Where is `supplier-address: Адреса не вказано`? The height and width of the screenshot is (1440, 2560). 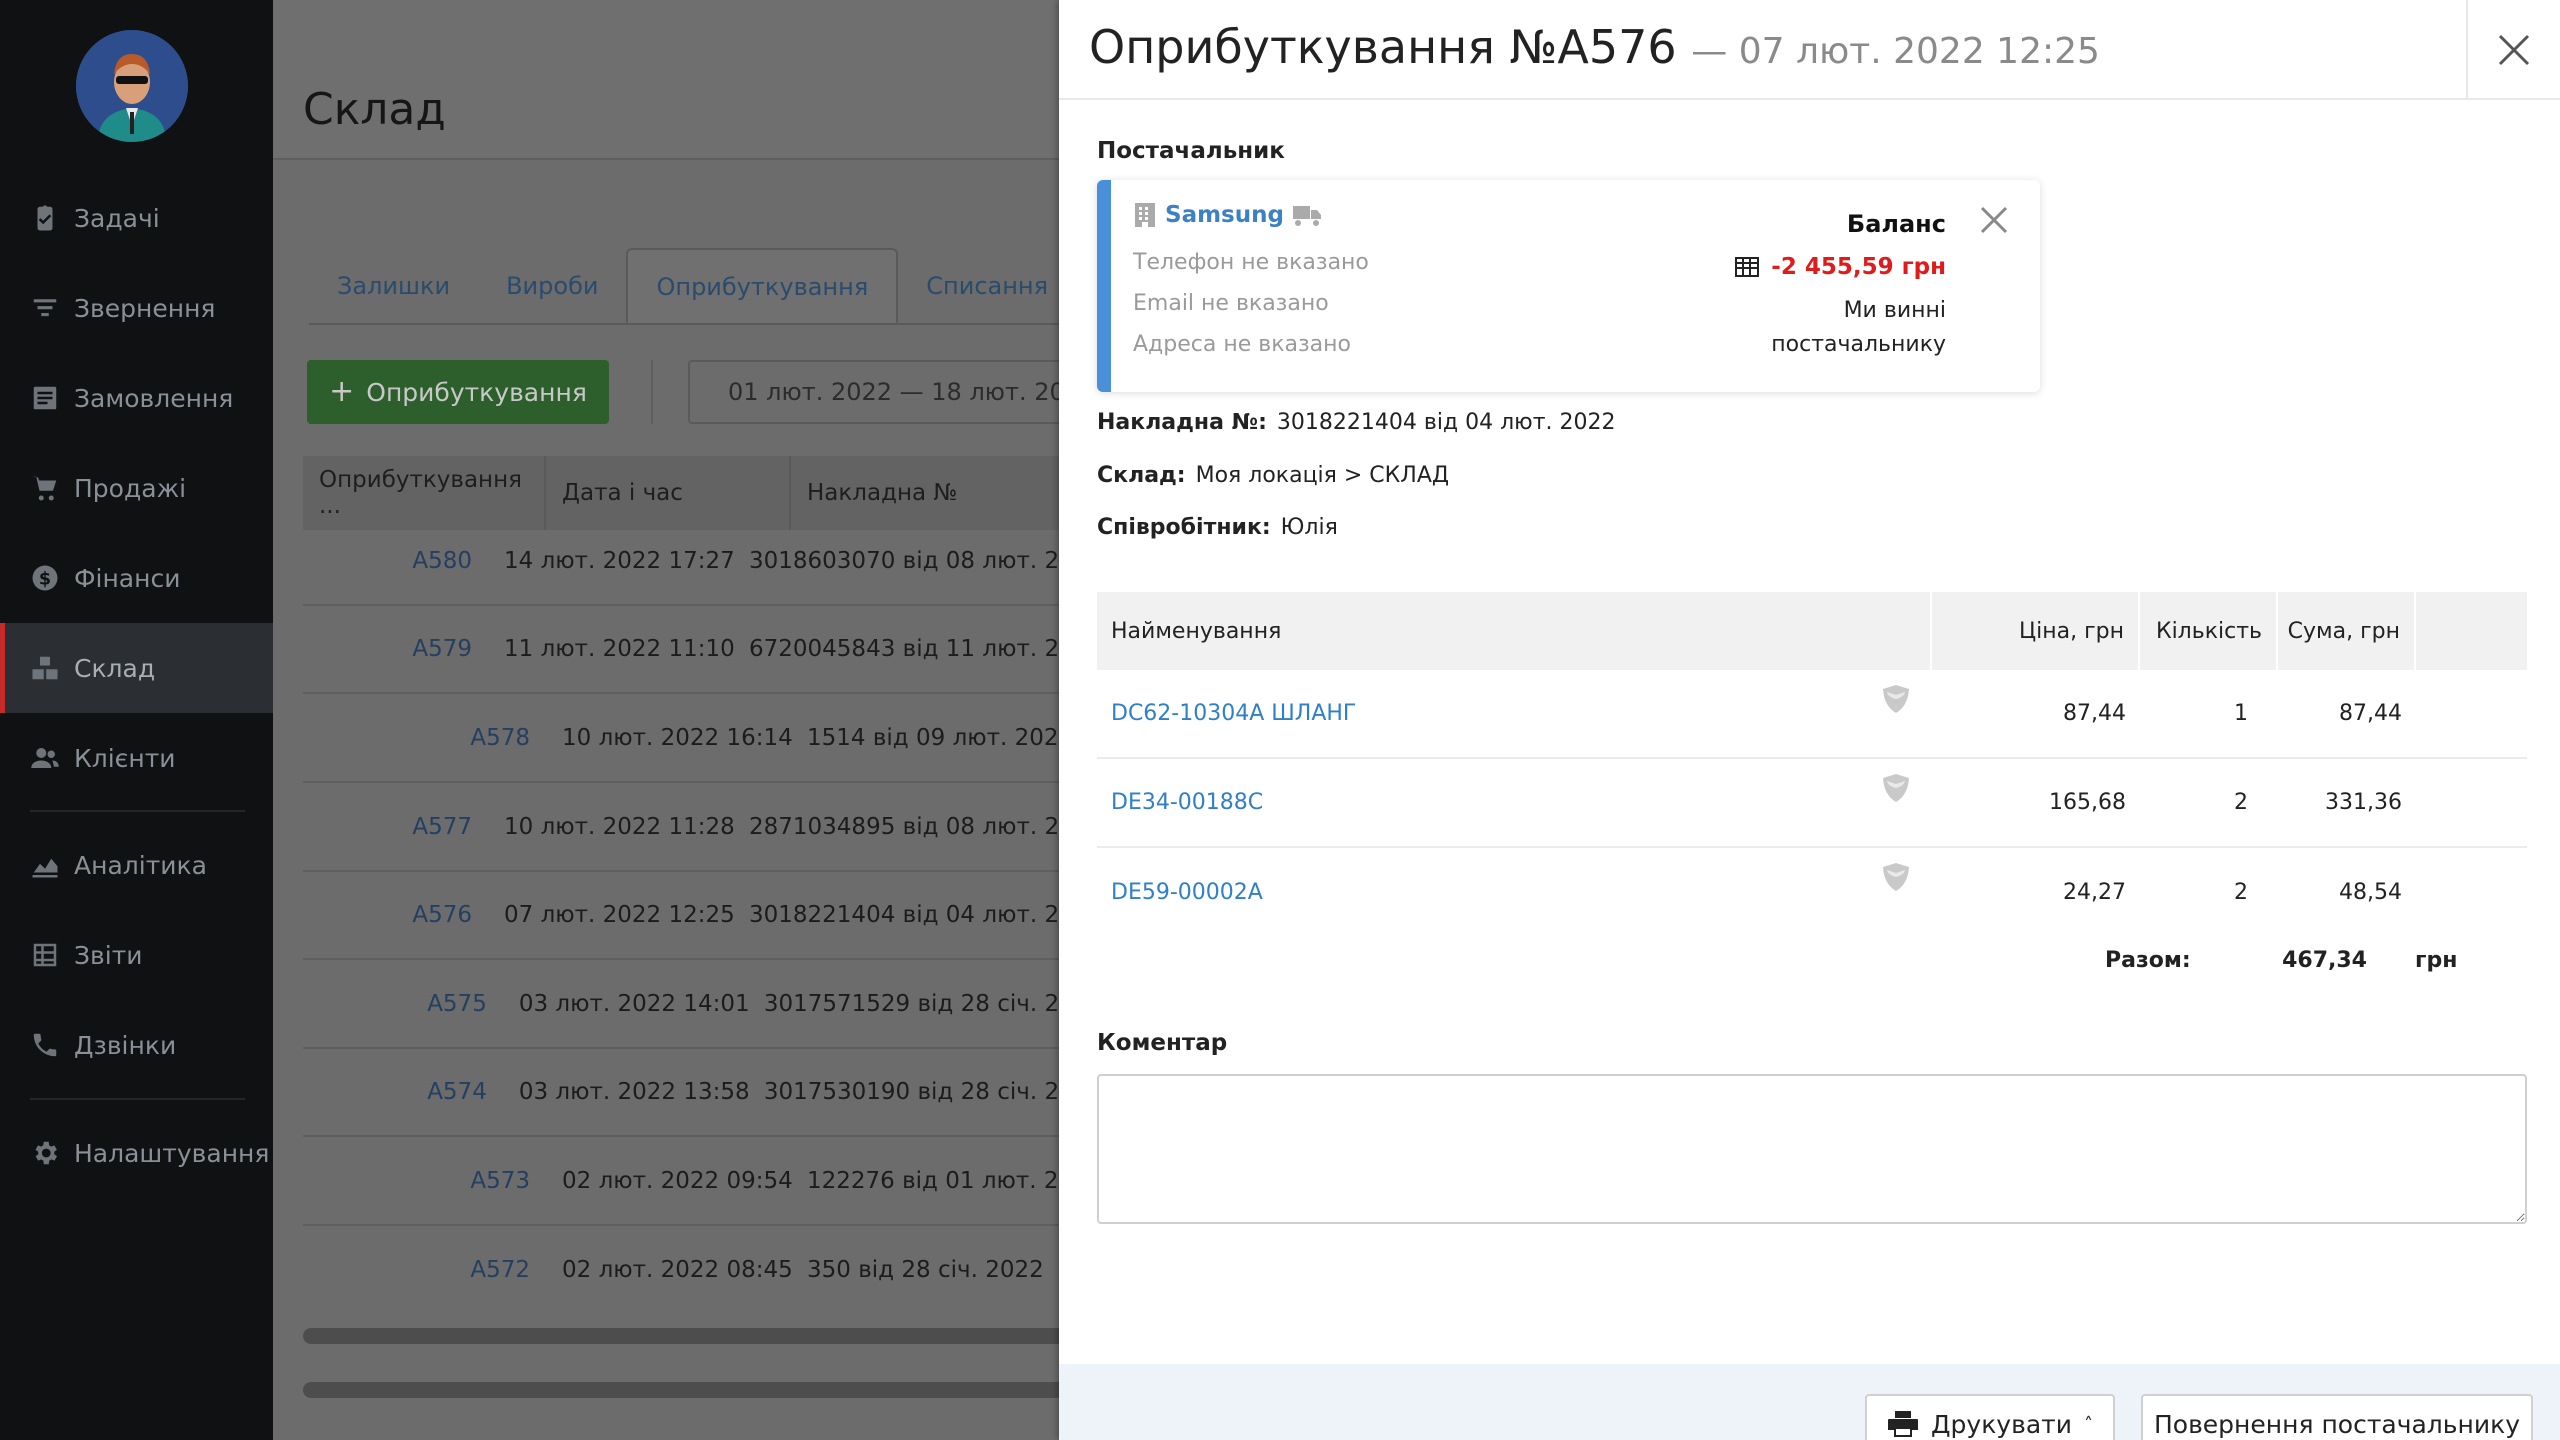
supplier-address: Адреса не вказано is located at coordinates (1242, 344).